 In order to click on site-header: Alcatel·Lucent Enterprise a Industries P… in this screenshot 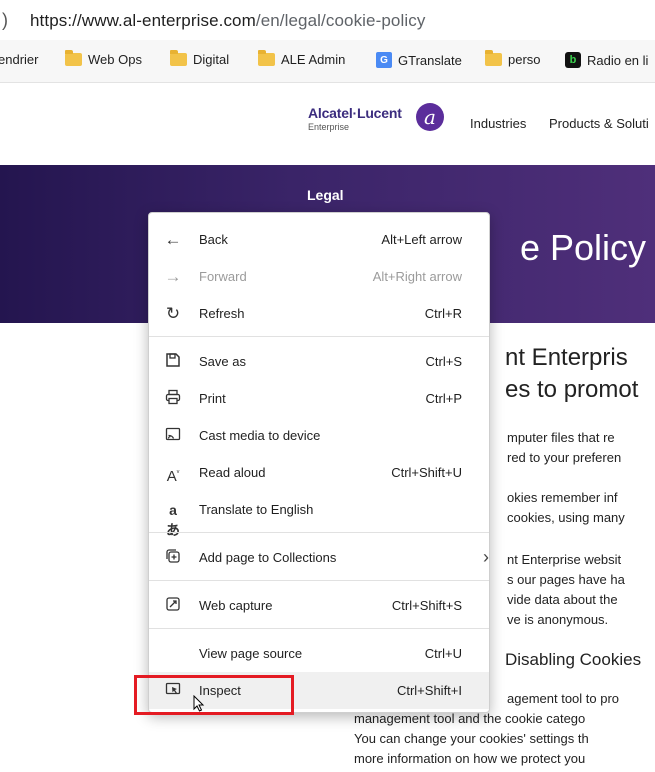, I will do `click(327, 124)`.